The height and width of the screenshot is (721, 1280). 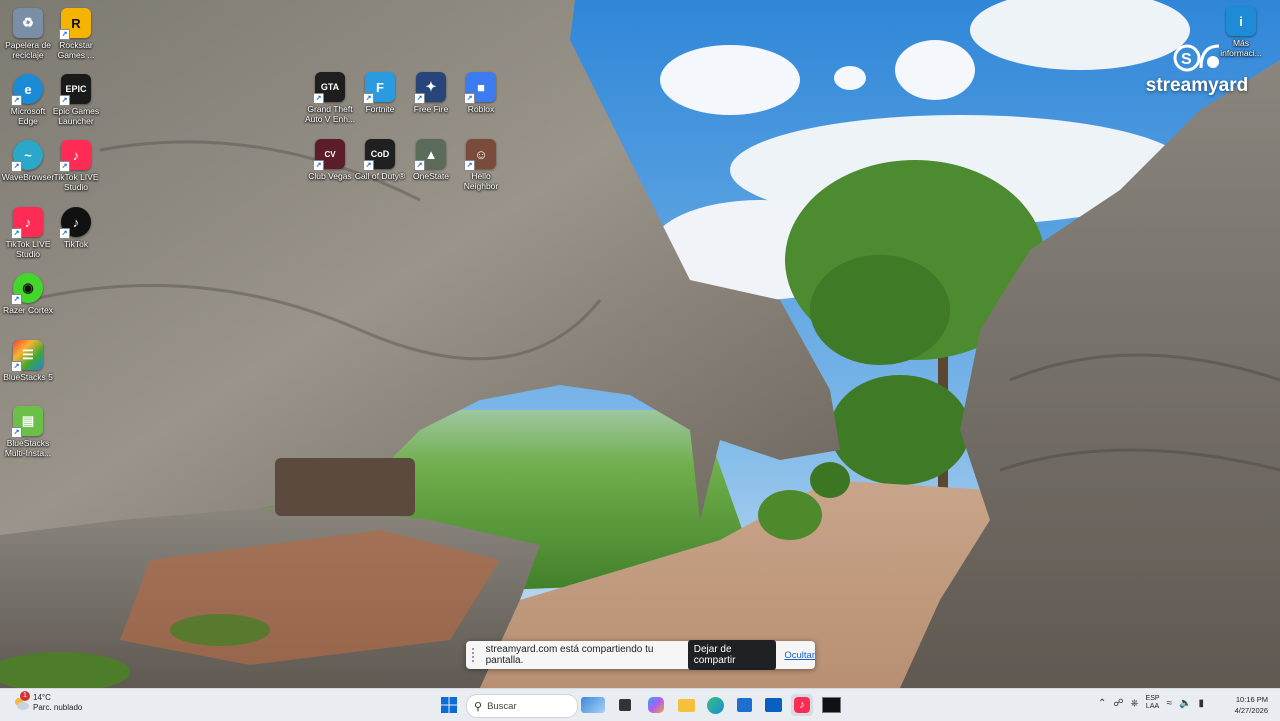 I want to click on task-view-button, so click(x=625, y=705).